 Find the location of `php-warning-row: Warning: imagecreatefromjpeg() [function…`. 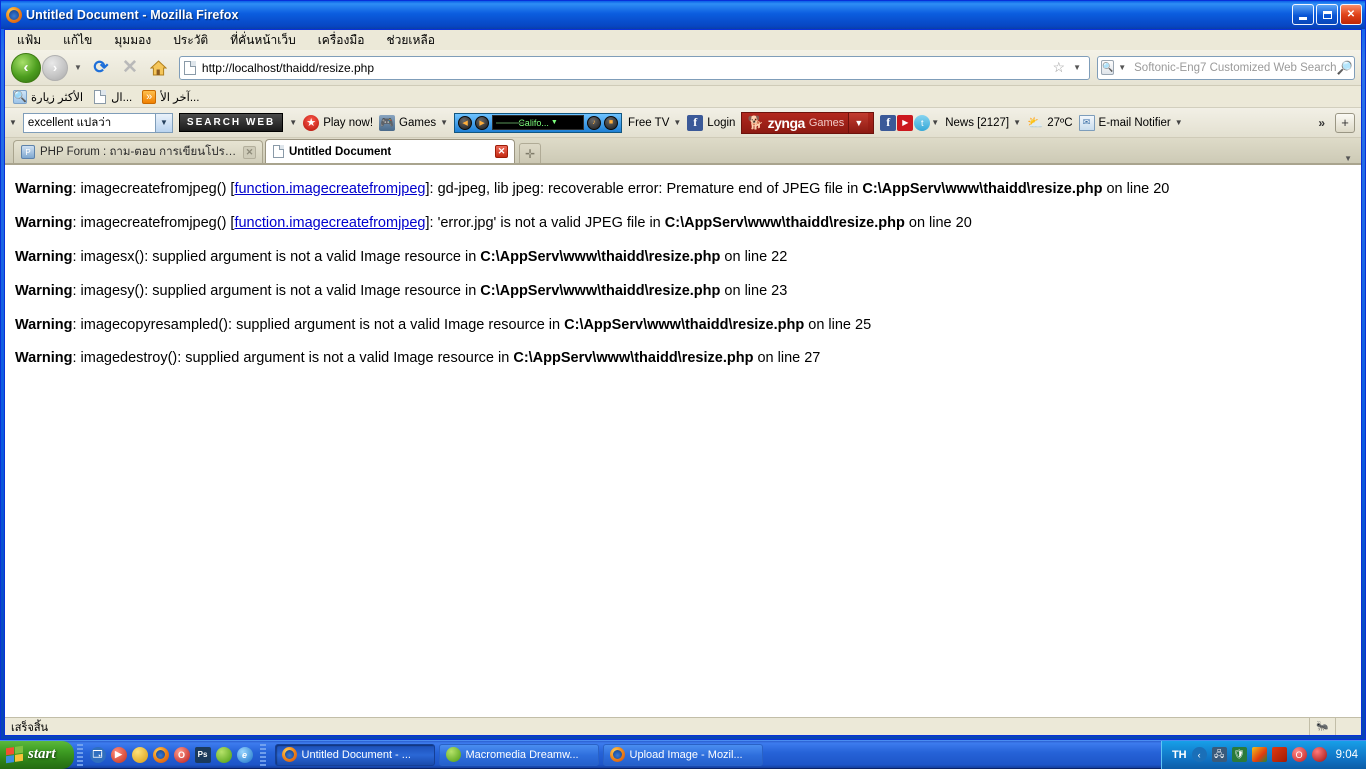

php-warning-row: Warning: imagecreatefromjpeg() [function… is located at coordinates (688, 223).